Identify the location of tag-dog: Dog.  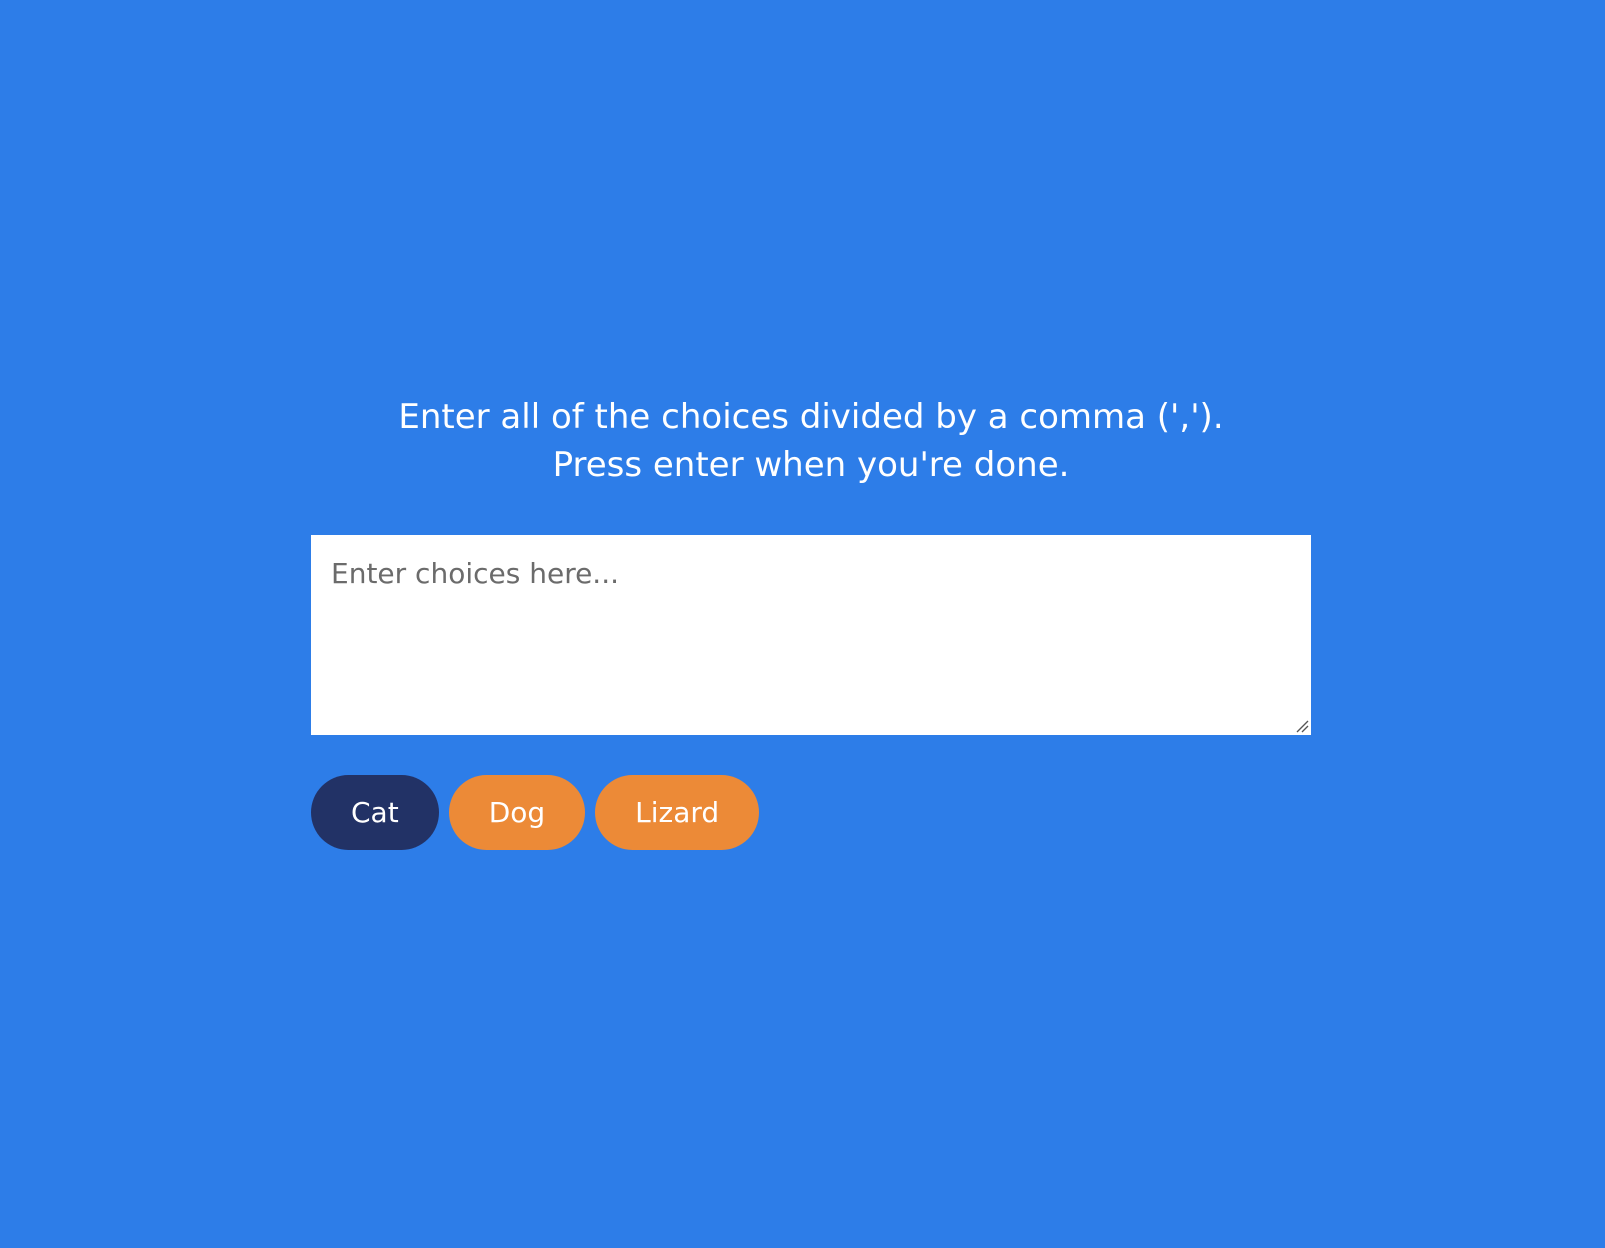
(517, 812).